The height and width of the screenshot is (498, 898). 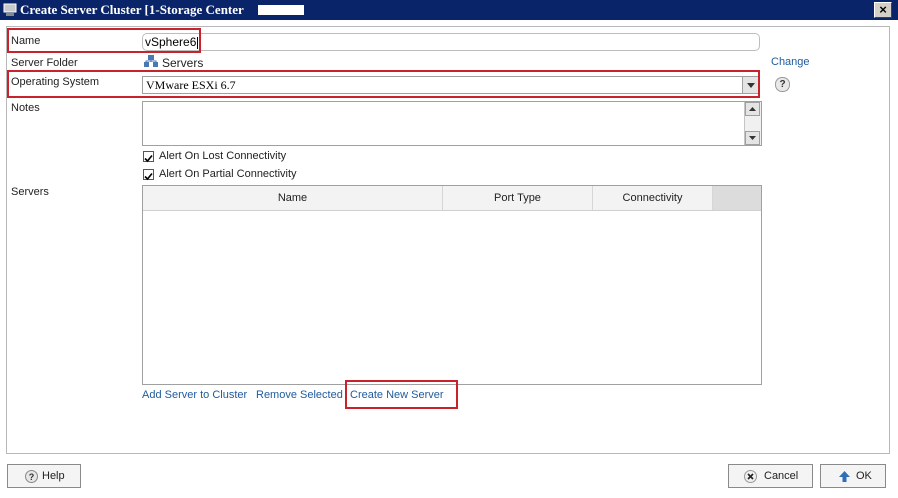 I want to click on add-server-to-cluster-link: Add Server to Cluster, so click(x=194, y=395).